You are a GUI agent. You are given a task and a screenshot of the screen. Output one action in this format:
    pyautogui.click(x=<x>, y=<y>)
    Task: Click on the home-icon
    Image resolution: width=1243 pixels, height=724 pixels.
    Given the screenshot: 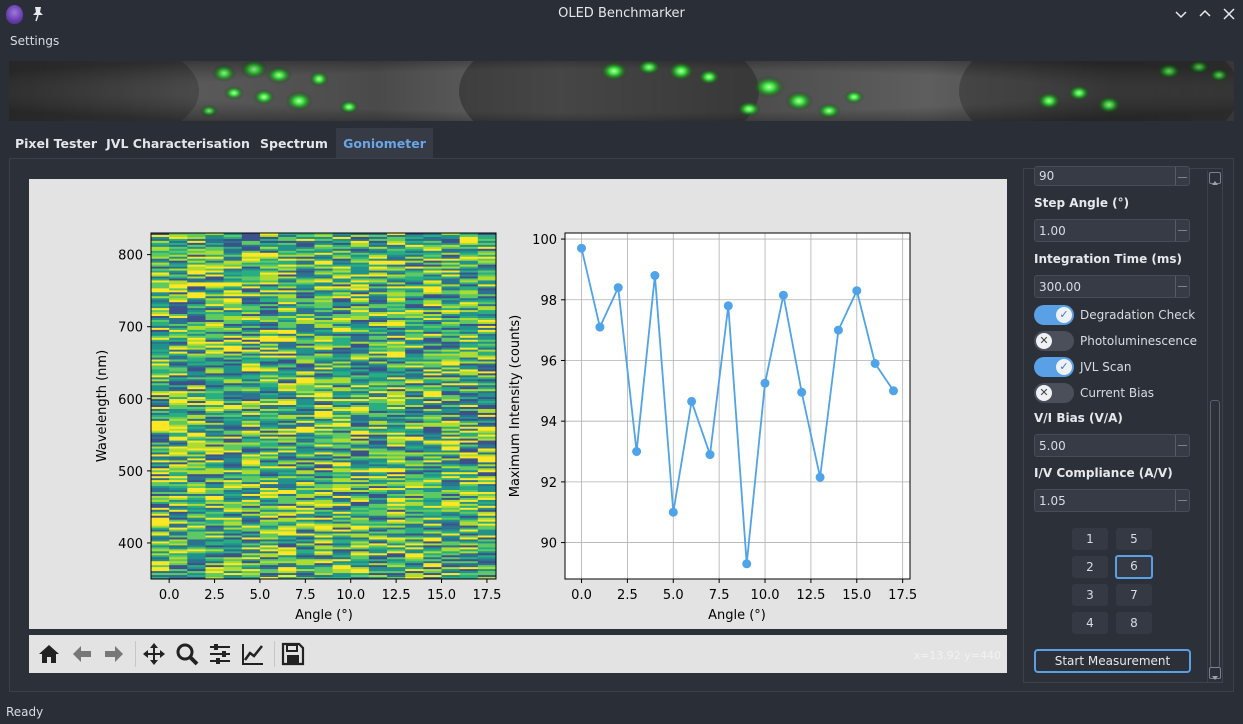 What is the action you would take?
    pyautogui.click(x=49, y=654)
    